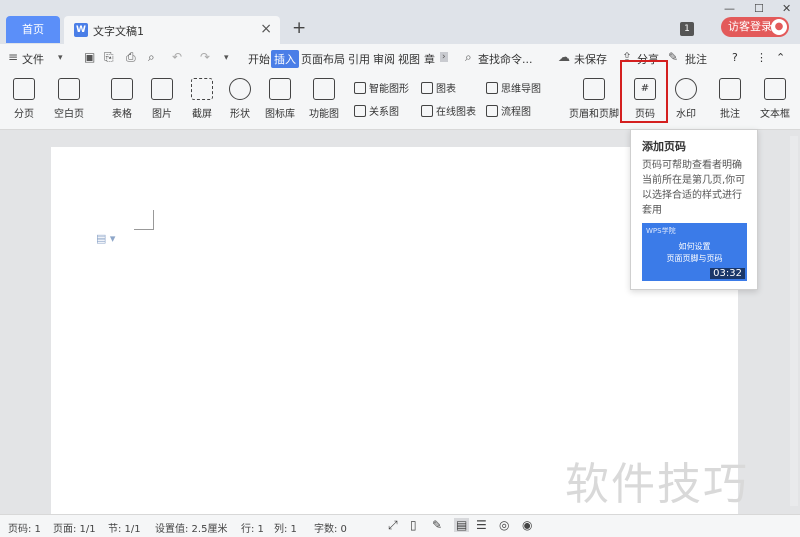 The height and width of the screenshot is (537, 800). Describe the element at coordinates (24, 101) in the screenshot. I see `page-break-button: 分页` at that location.